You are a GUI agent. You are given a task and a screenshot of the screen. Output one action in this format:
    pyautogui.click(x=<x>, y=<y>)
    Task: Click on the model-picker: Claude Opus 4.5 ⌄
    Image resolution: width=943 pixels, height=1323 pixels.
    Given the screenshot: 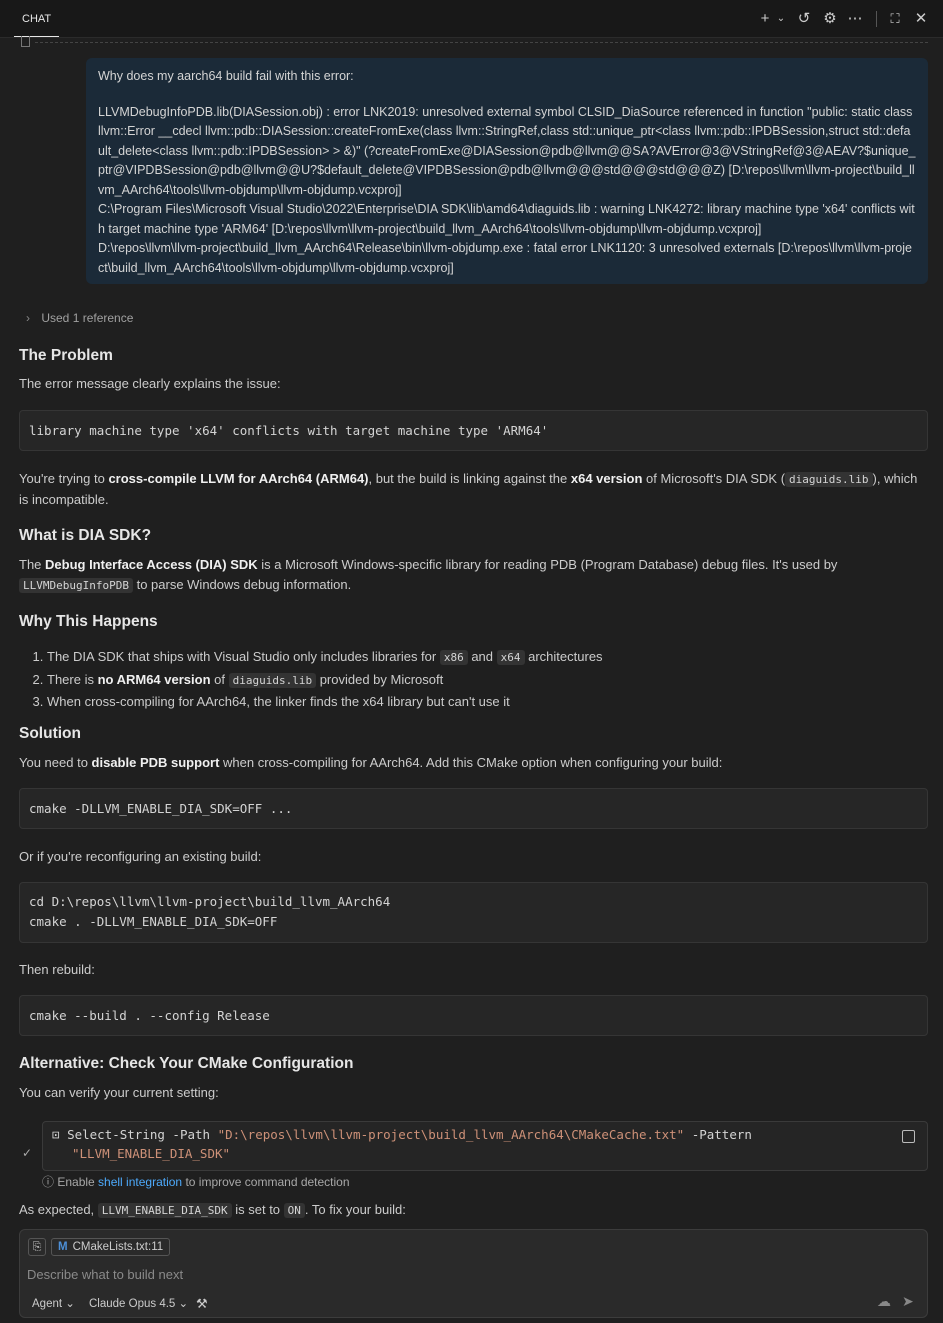 What is the action you would take?
    pyautogui.click(x=138, y=1303)
    